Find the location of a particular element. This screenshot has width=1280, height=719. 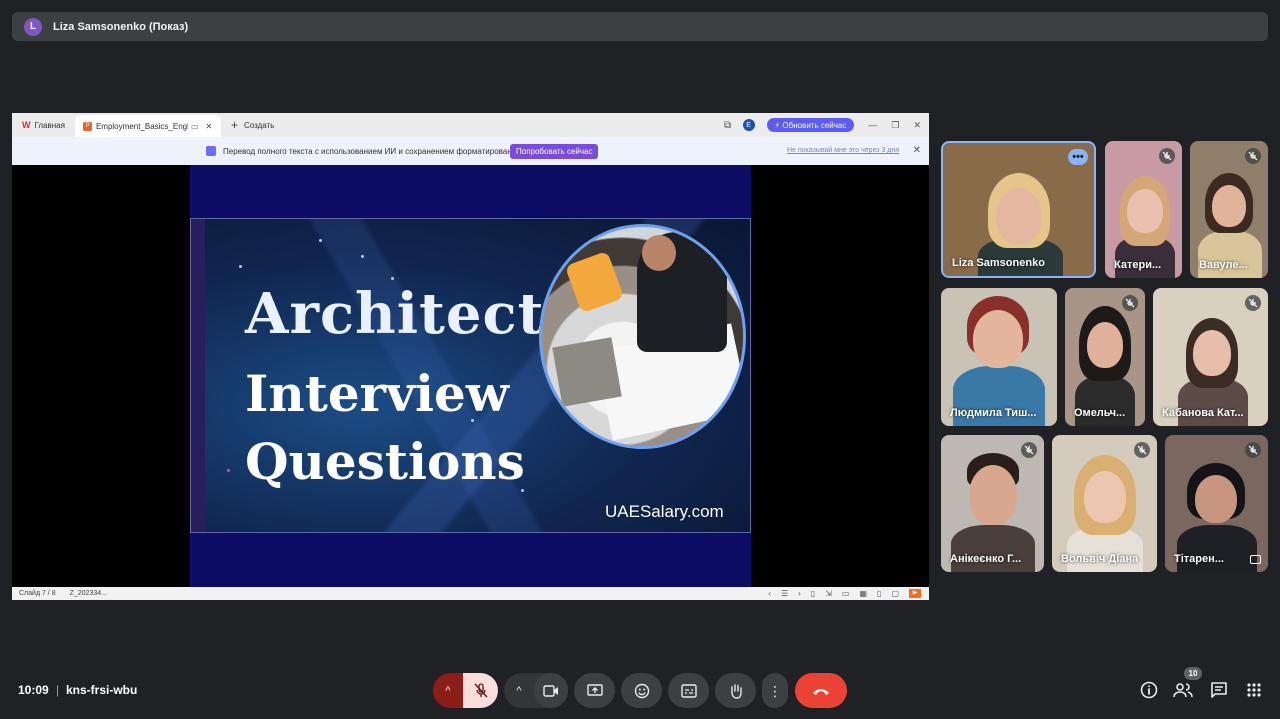

layout-icon: ▢ is located at coordinates (895, 593).